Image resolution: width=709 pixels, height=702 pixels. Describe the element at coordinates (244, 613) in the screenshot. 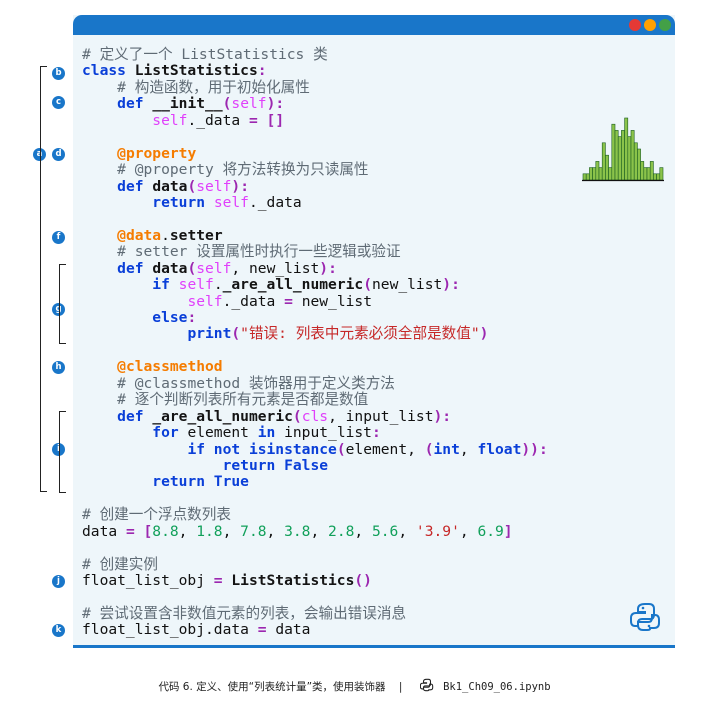

I see `code-token: # 尝试设置含非数值元素的列表，会输出错误消息` at that location.